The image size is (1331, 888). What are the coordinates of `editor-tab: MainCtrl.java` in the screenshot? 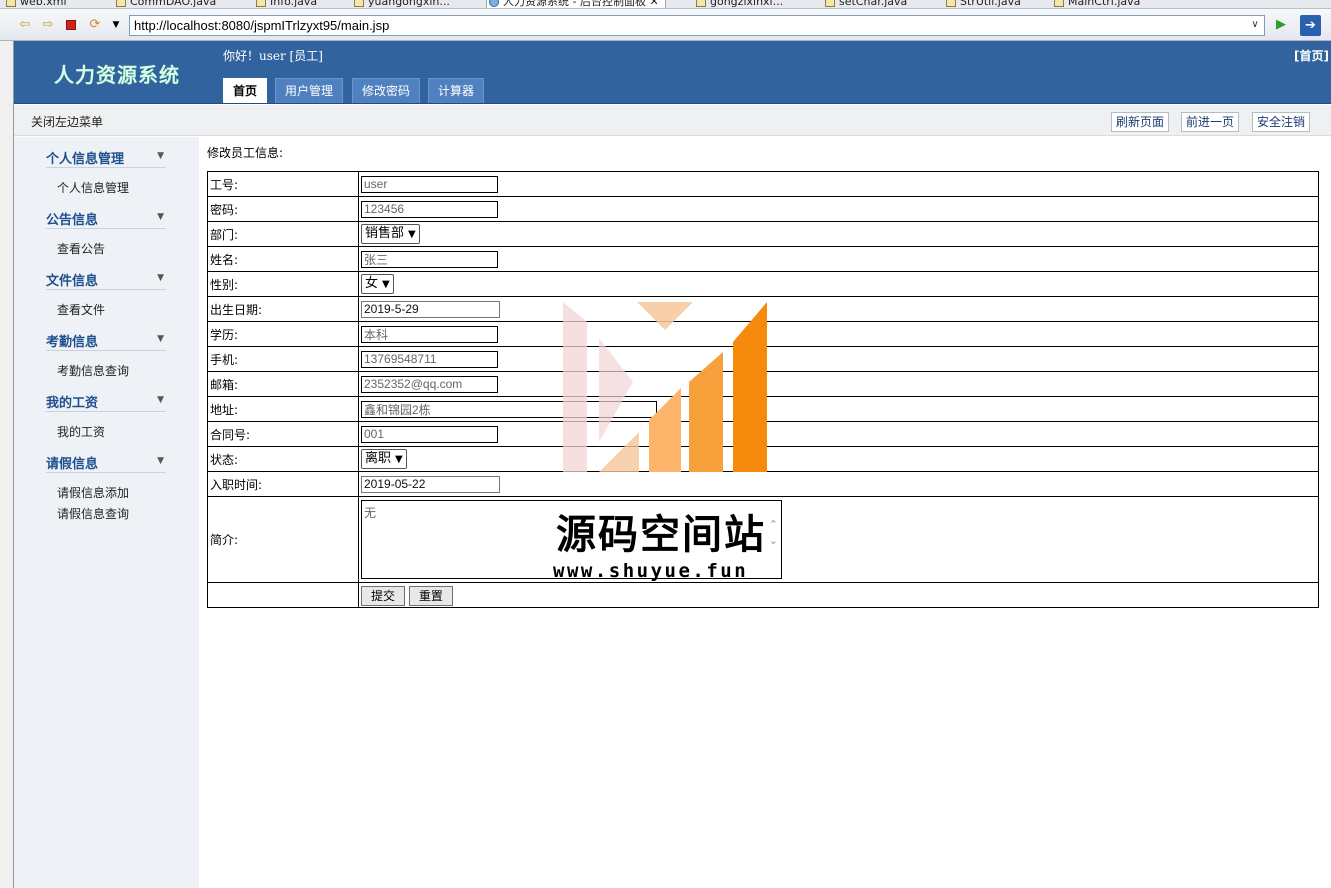 It's located at (1096, 4).